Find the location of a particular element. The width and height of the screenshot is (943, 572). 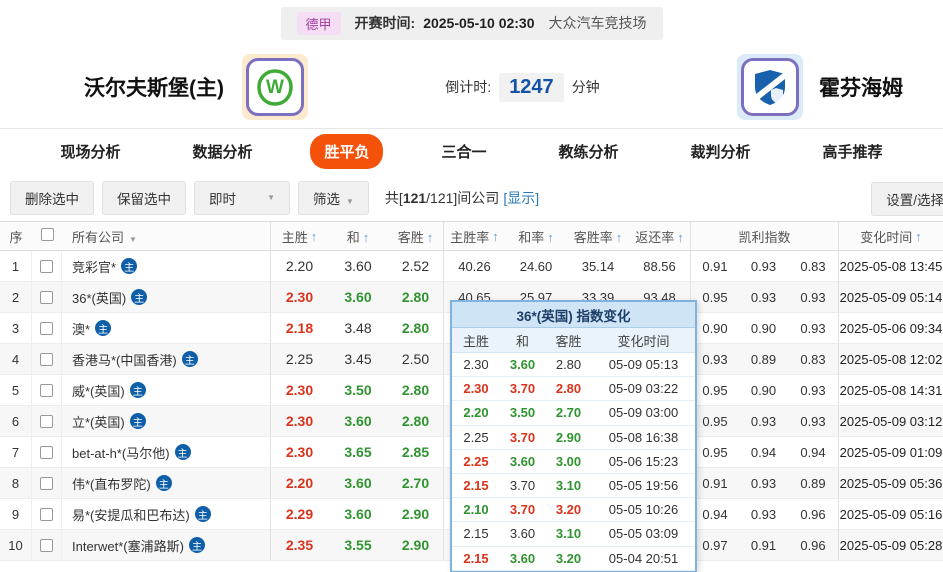

company-cell: 伟*(直布罗陀) is located at coordinates (166, 483).